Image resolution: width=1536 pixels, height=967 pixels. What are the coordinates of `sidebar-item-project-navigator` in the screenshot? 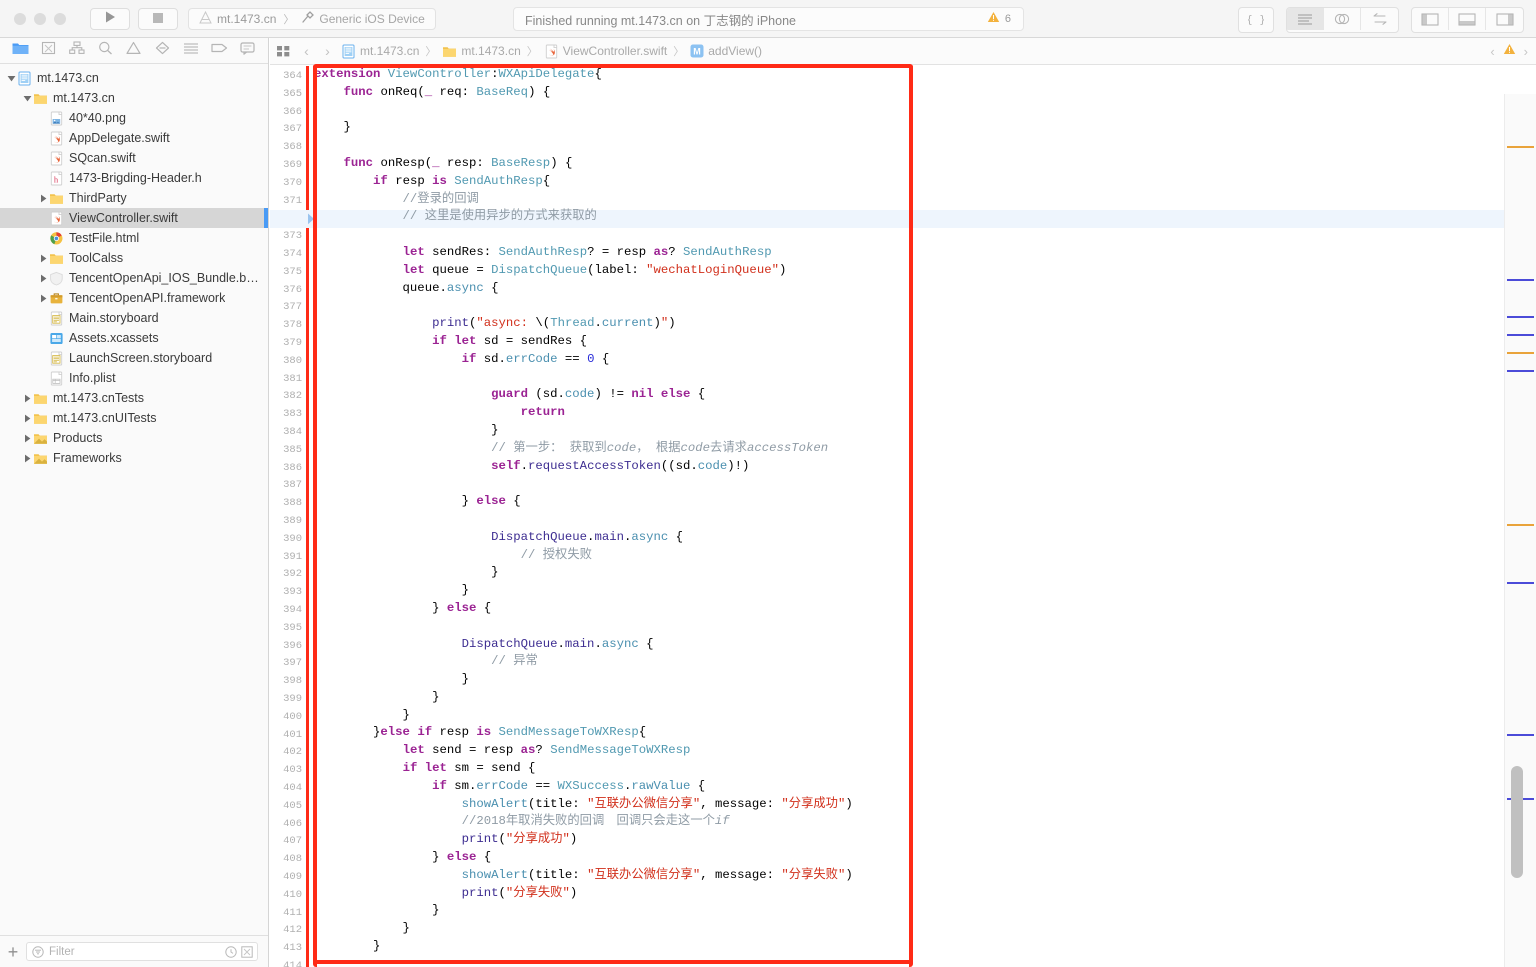 It's located at (20, 51).